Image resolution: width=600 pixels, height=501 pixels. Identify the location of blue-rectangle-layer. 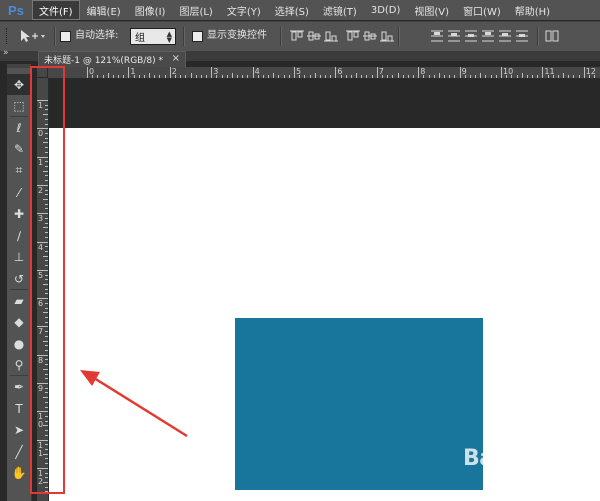
(359, 404).